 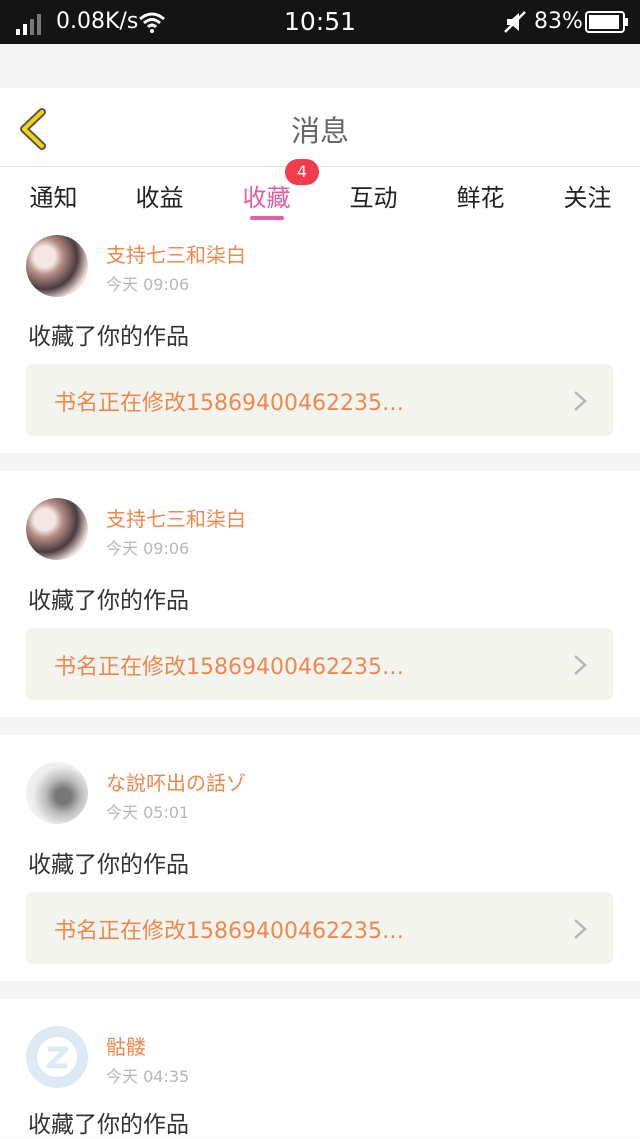 I want to click on tab-notifications: 通知, so click(x=53, y=195).